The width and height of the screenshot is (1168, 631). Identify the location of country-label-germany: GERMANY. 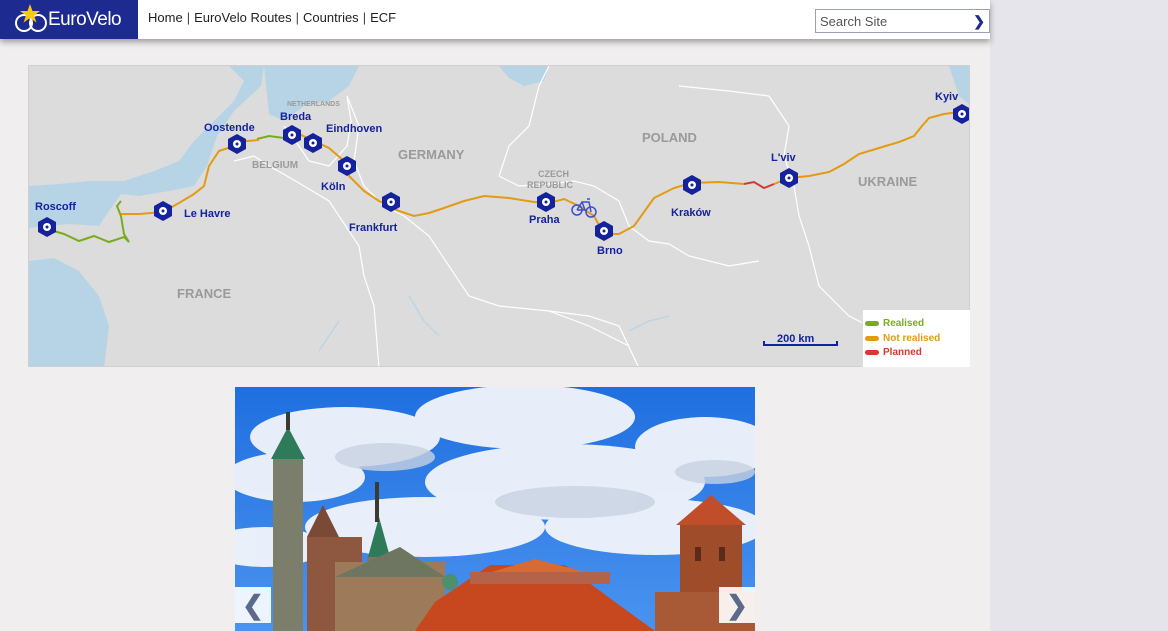
(431, 154).